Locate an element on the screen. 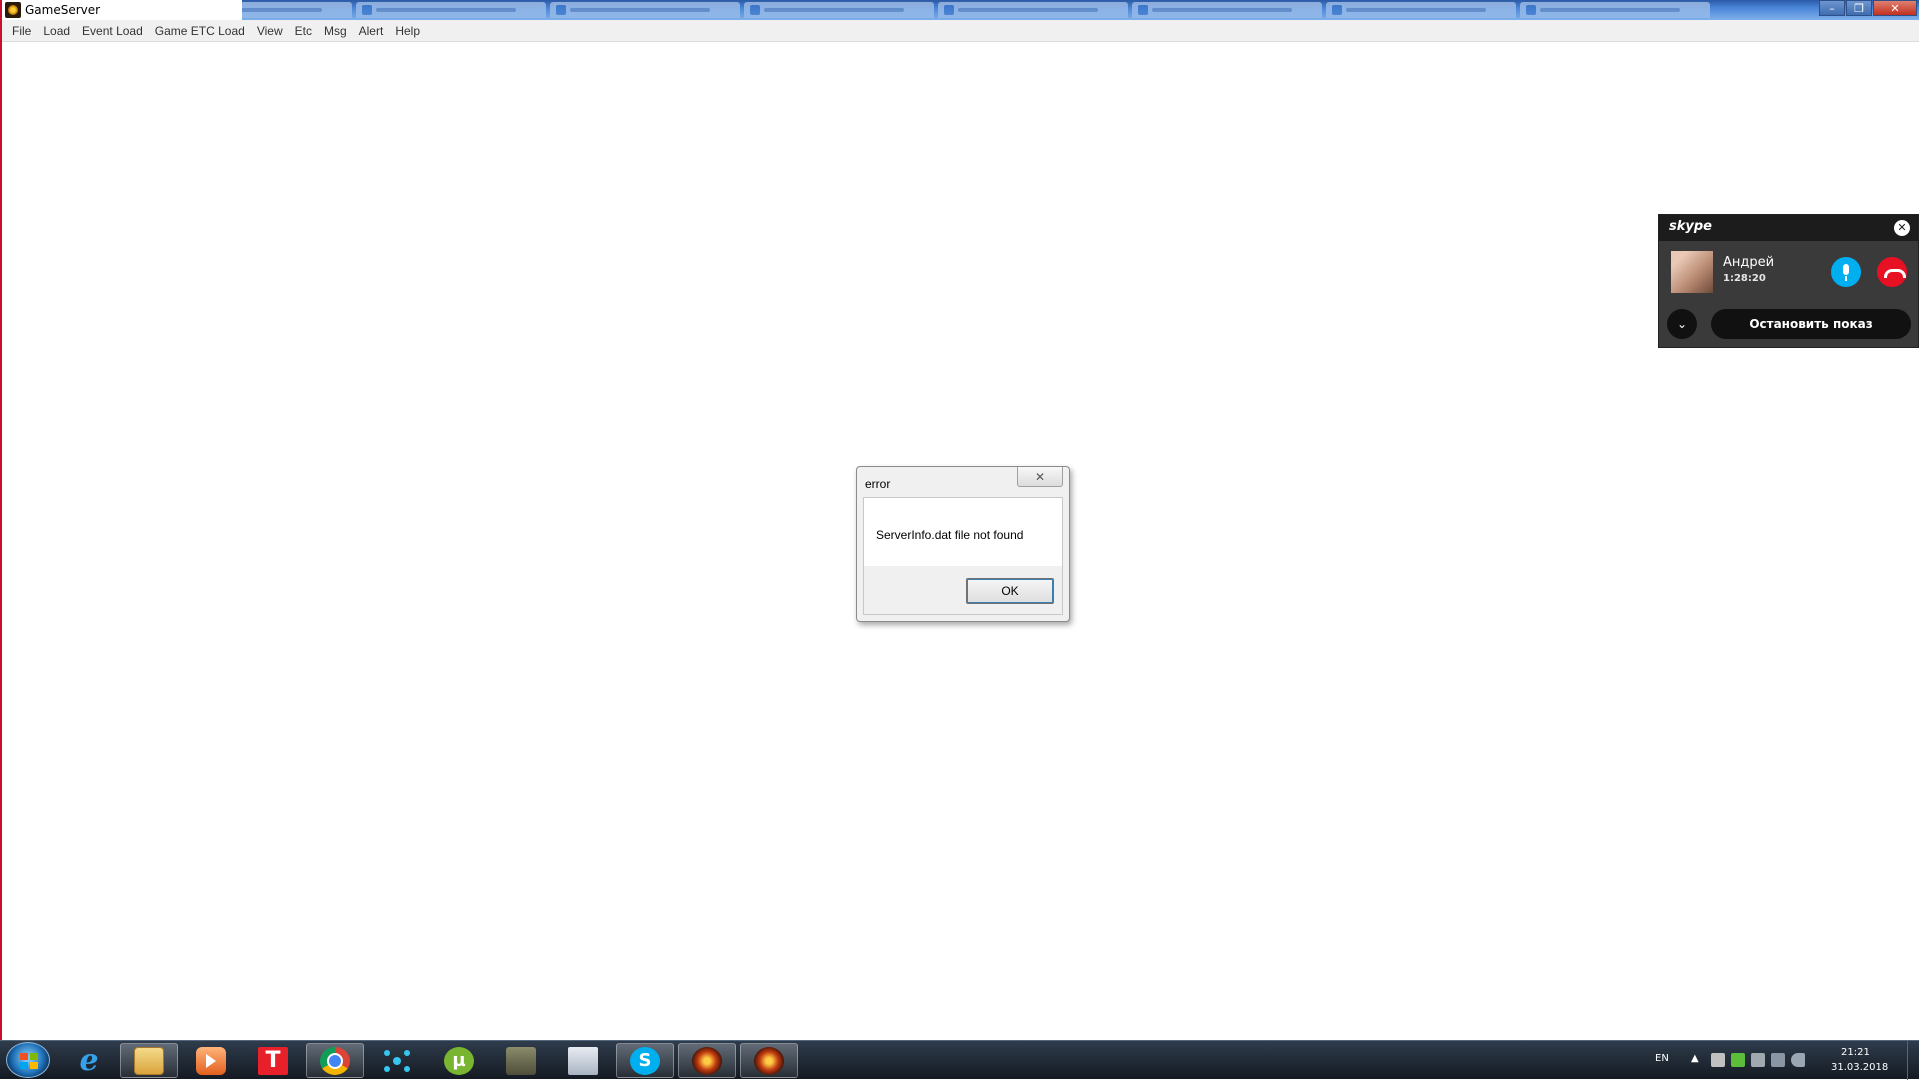 This screenshot has height=1080, width=1919. taskbar-network-app is located at coordinates (397, 1060).